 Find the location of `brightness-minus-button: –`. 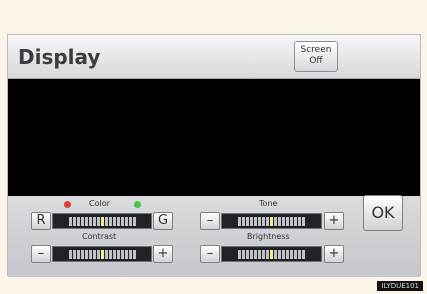

brightness-minus-button: – is located at coordinates (210, 254).